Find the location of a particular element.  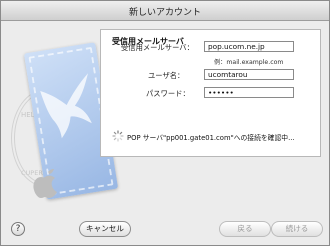

incoming-server-value: pop.ucom.ne.jp is located at coordinates (236, 46).